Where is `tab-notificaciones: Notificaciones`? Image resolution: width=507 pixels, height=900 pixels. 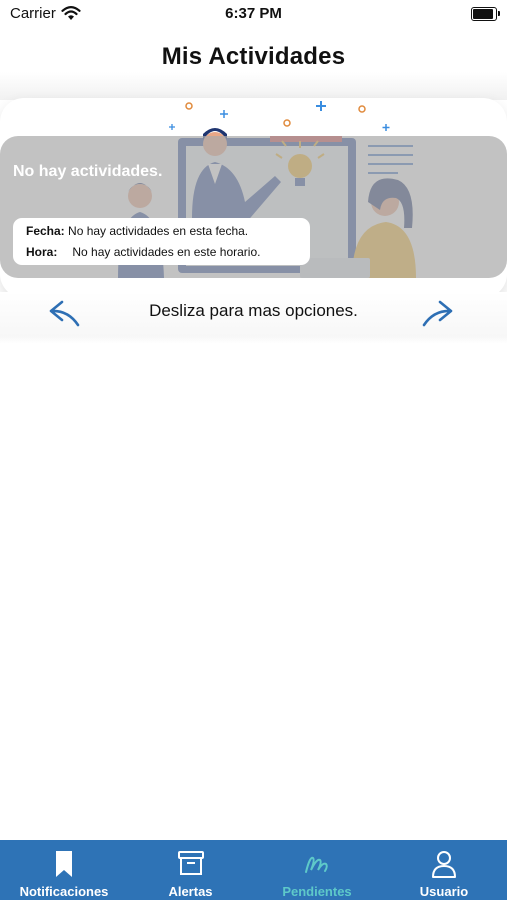 tab-notificaciones: Notificaciones is located at coordinates (64, 870).